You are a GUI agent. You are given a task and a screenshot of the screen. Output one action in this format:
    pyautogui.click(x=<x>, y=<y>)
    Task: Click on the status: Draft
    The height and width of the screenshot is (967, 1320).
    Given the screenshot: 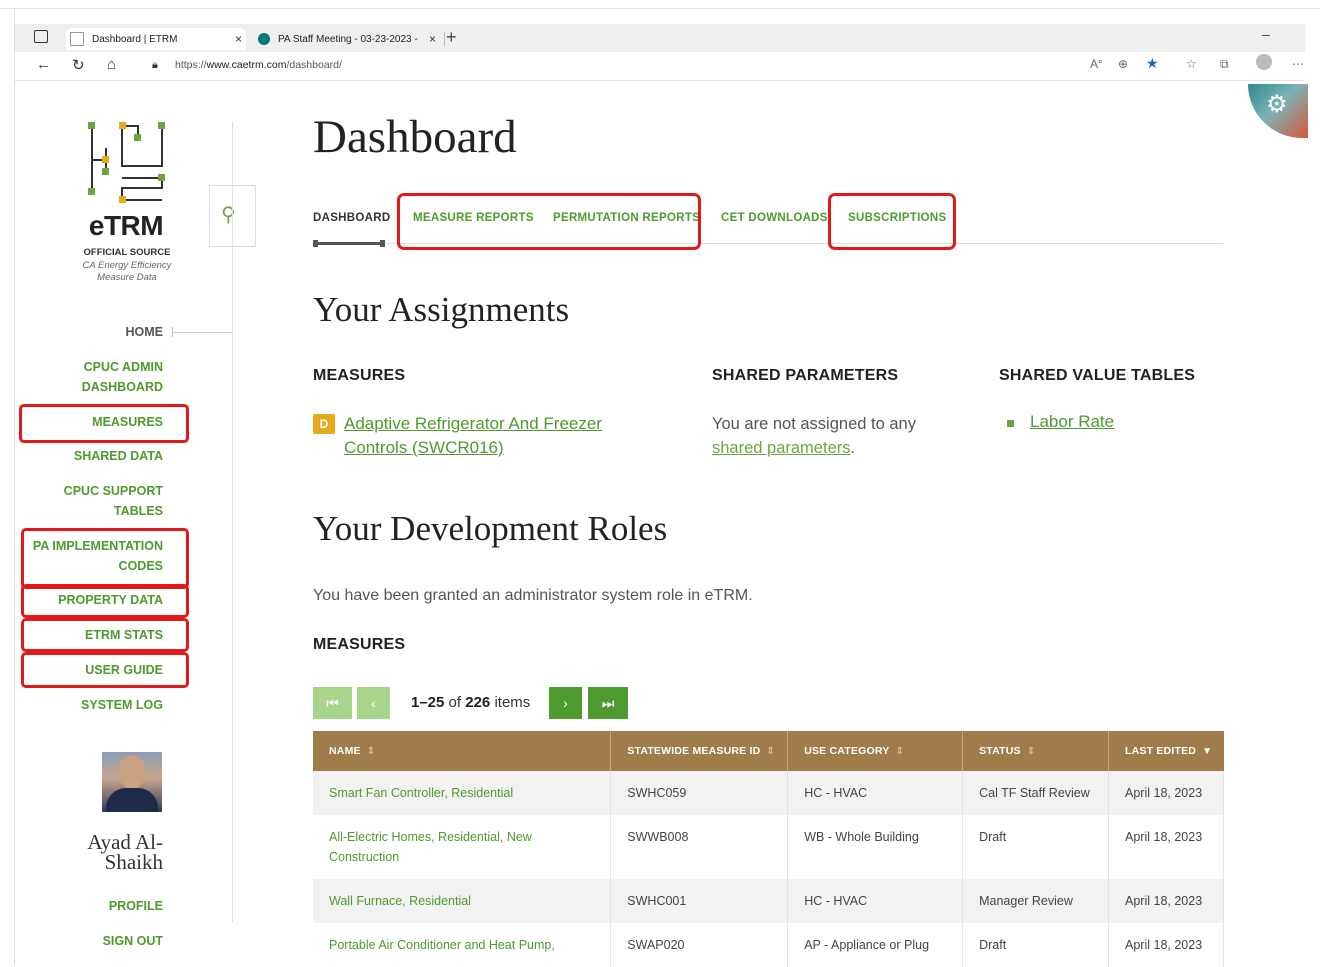 What is the action you would take?
    pyautogui.click(x=1036, y=945)
    